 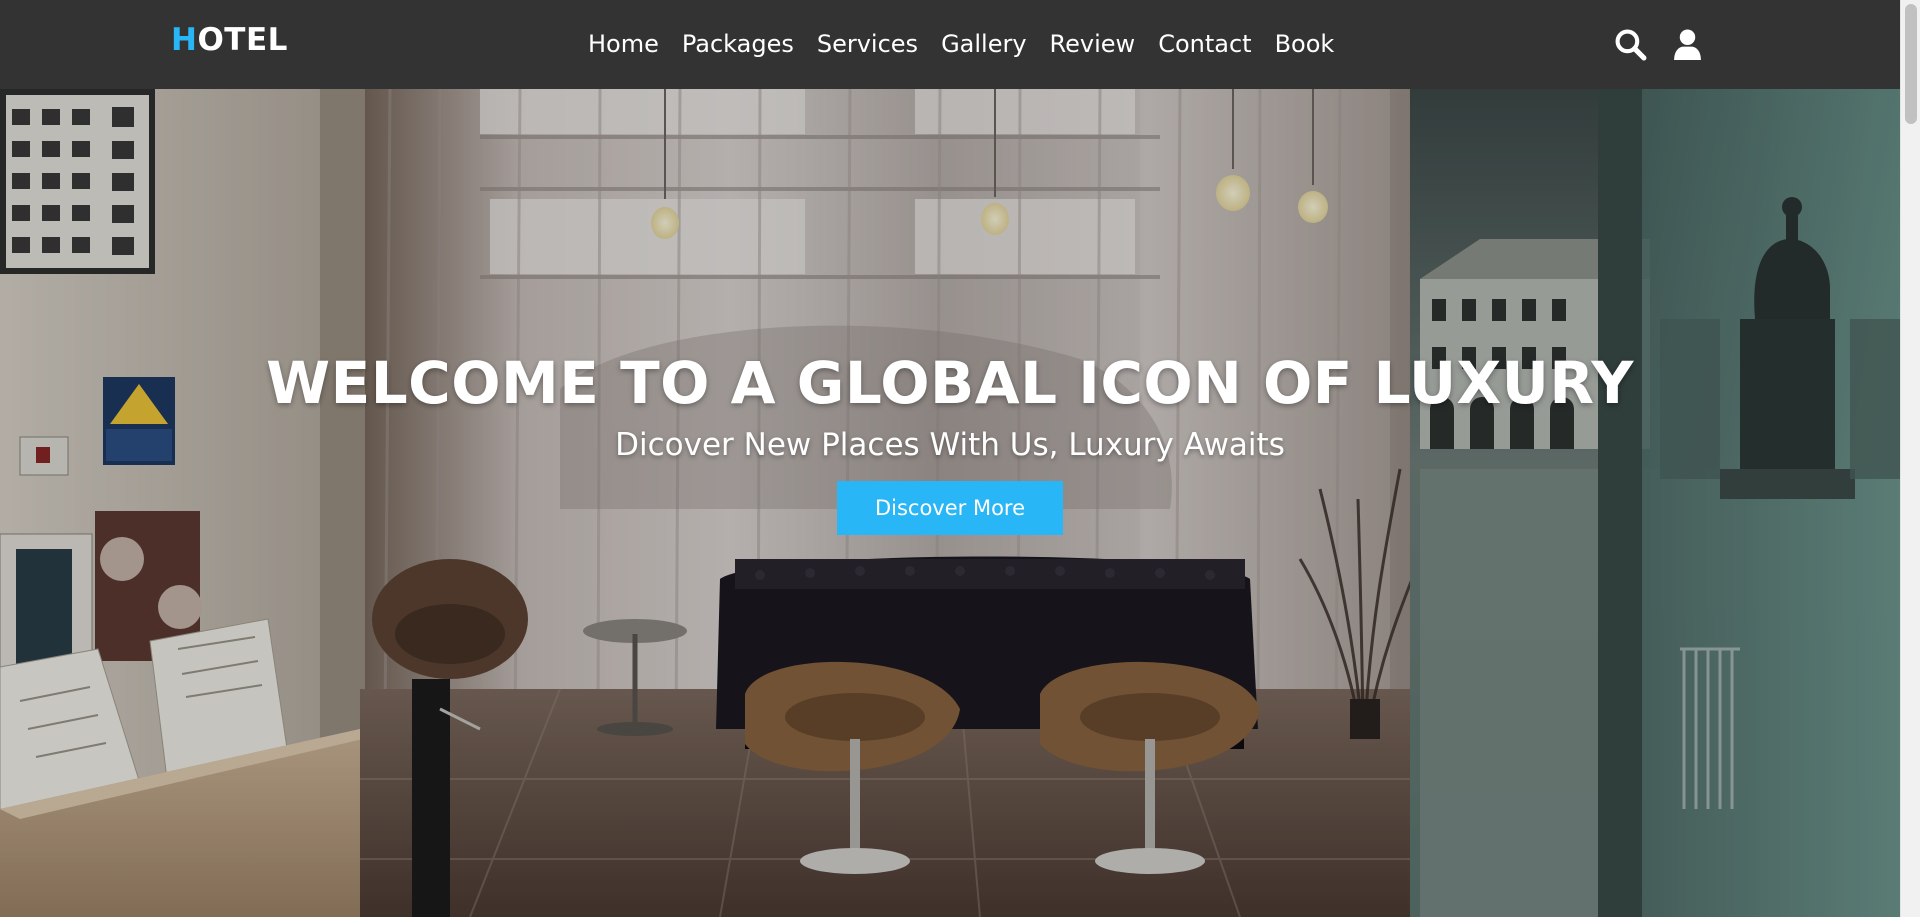 What do you see at coordinates (184, 40) in the screenshot?
I see `logo-accent-letter: H` at bounding box center [184, 40].